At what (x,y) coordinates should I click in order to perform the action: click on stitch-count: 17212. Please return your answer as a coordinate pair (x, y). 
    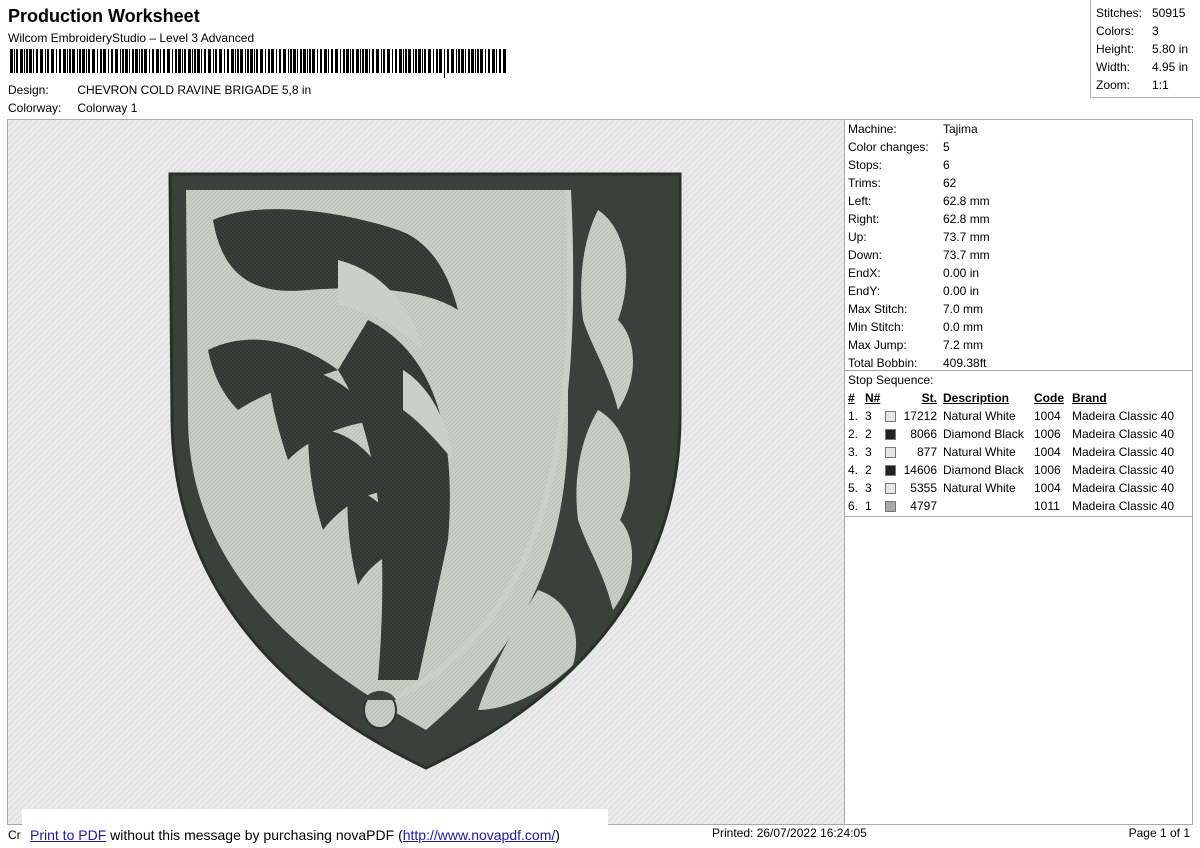
    Looking at the image, I should click on (920, 416).